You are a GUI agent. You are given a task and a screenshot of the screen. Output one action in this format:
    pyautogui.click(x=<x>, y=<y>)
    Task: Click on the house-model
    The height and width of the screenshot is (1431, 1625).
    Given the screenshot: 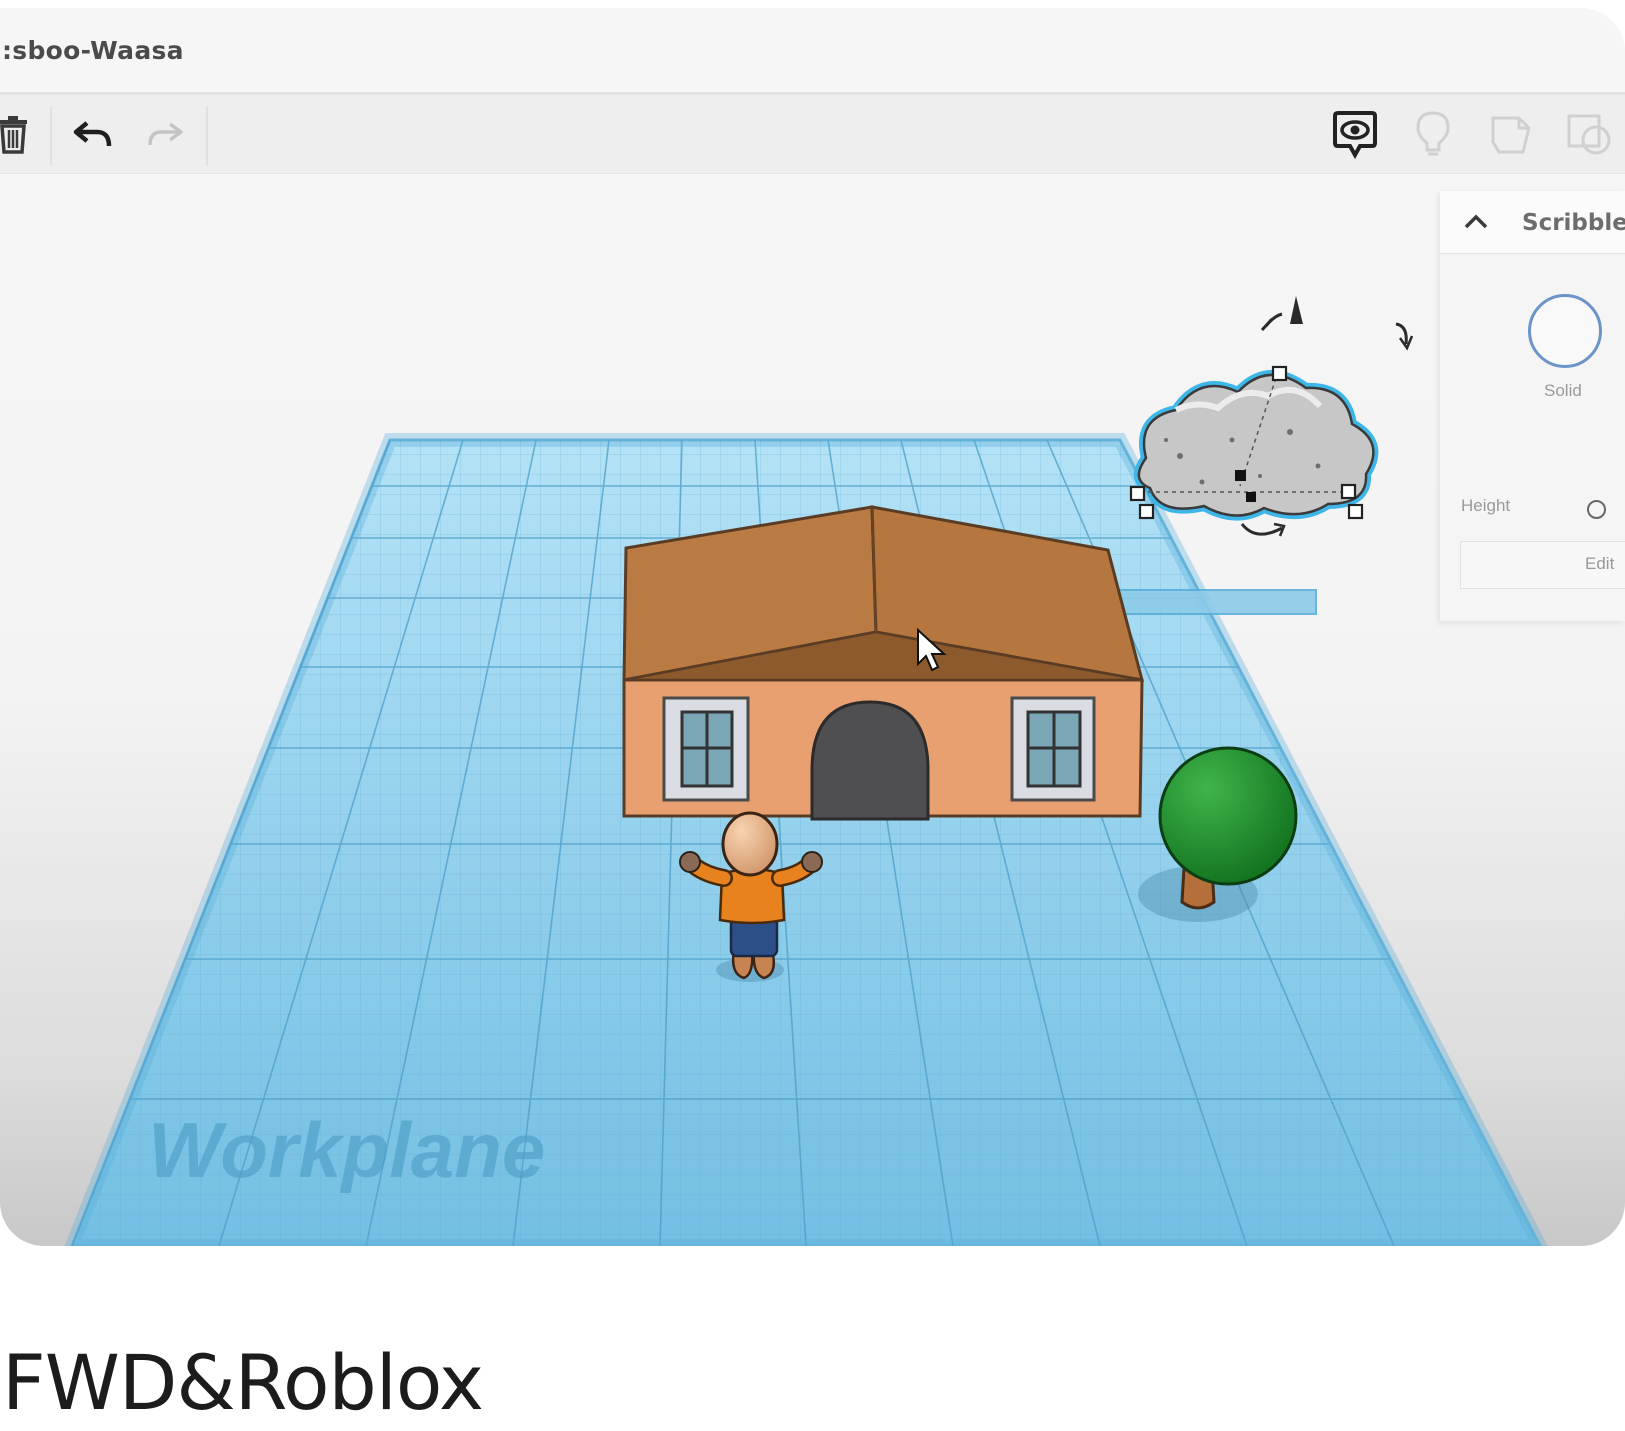 What is the action you would take?
    pyautogui.click(x=883, y=663)
    